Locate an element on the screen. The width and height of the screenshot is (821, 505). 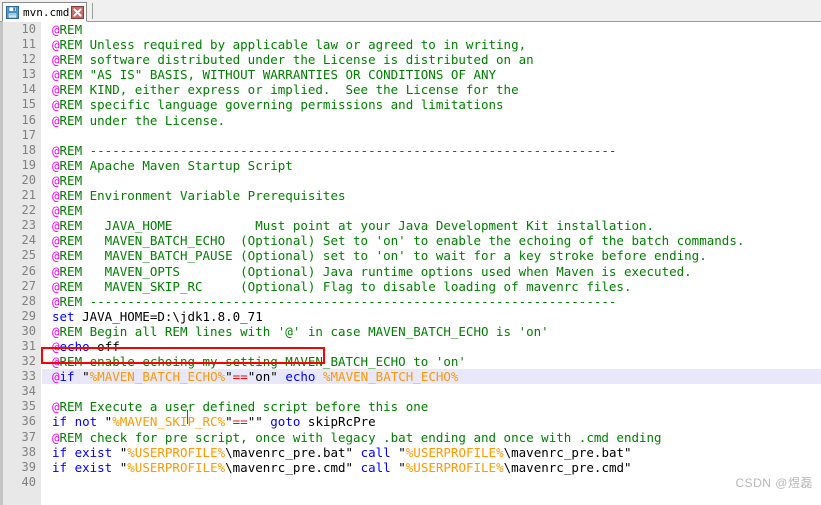
line-number: 14 is located at coordinates (28, 89).